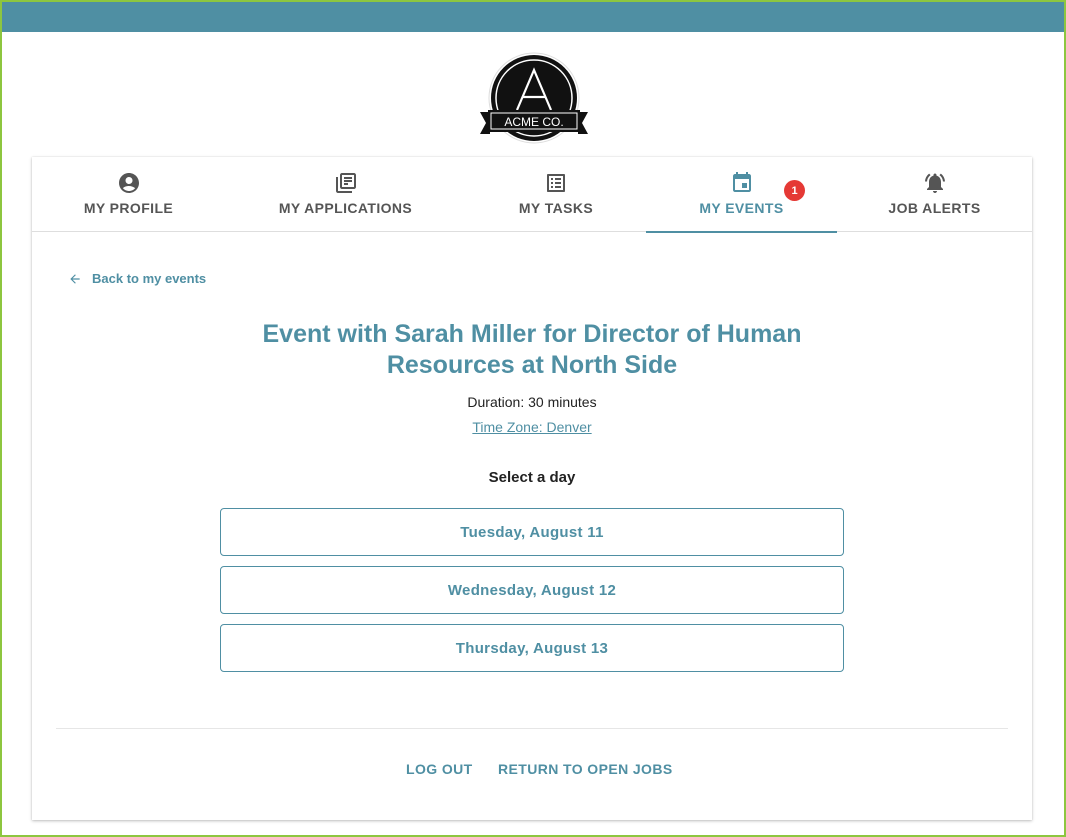 This screenshot has height=837, width=1066. What do you see at coordinates (75, 278) in the screenshot?
I see `arrow-left-icon` at bounding box center [75, 278].